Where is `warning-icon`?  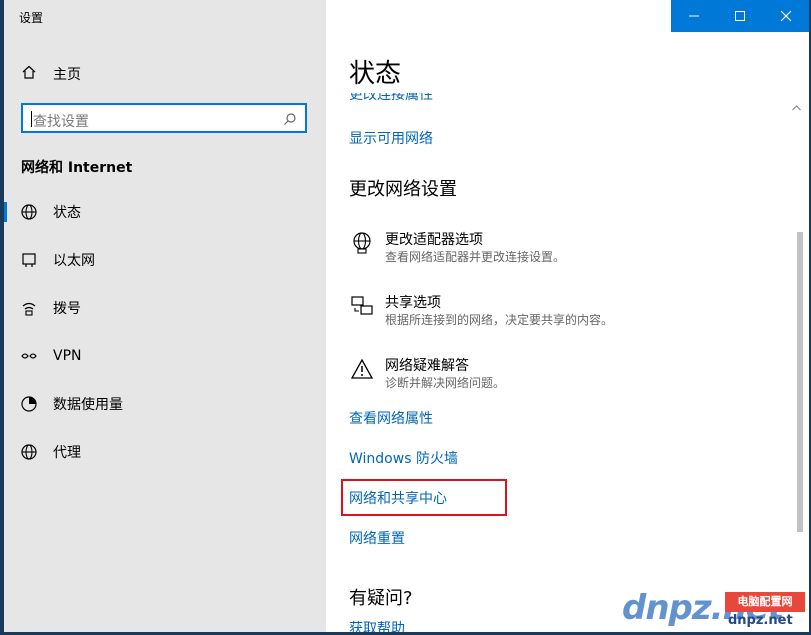
warning-icon is located at coordinates (362, 370).